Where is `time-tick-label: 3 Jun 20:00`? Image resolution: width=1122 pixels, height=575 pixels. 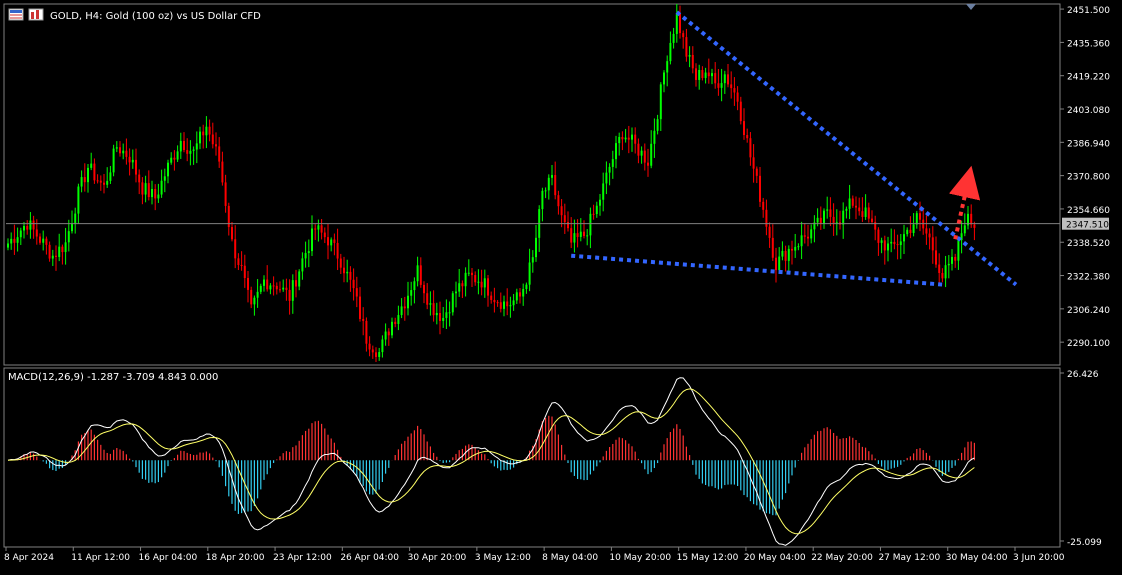
time-tick-label: 3 Jun 20:00 is located at coordinates (1039, 558).